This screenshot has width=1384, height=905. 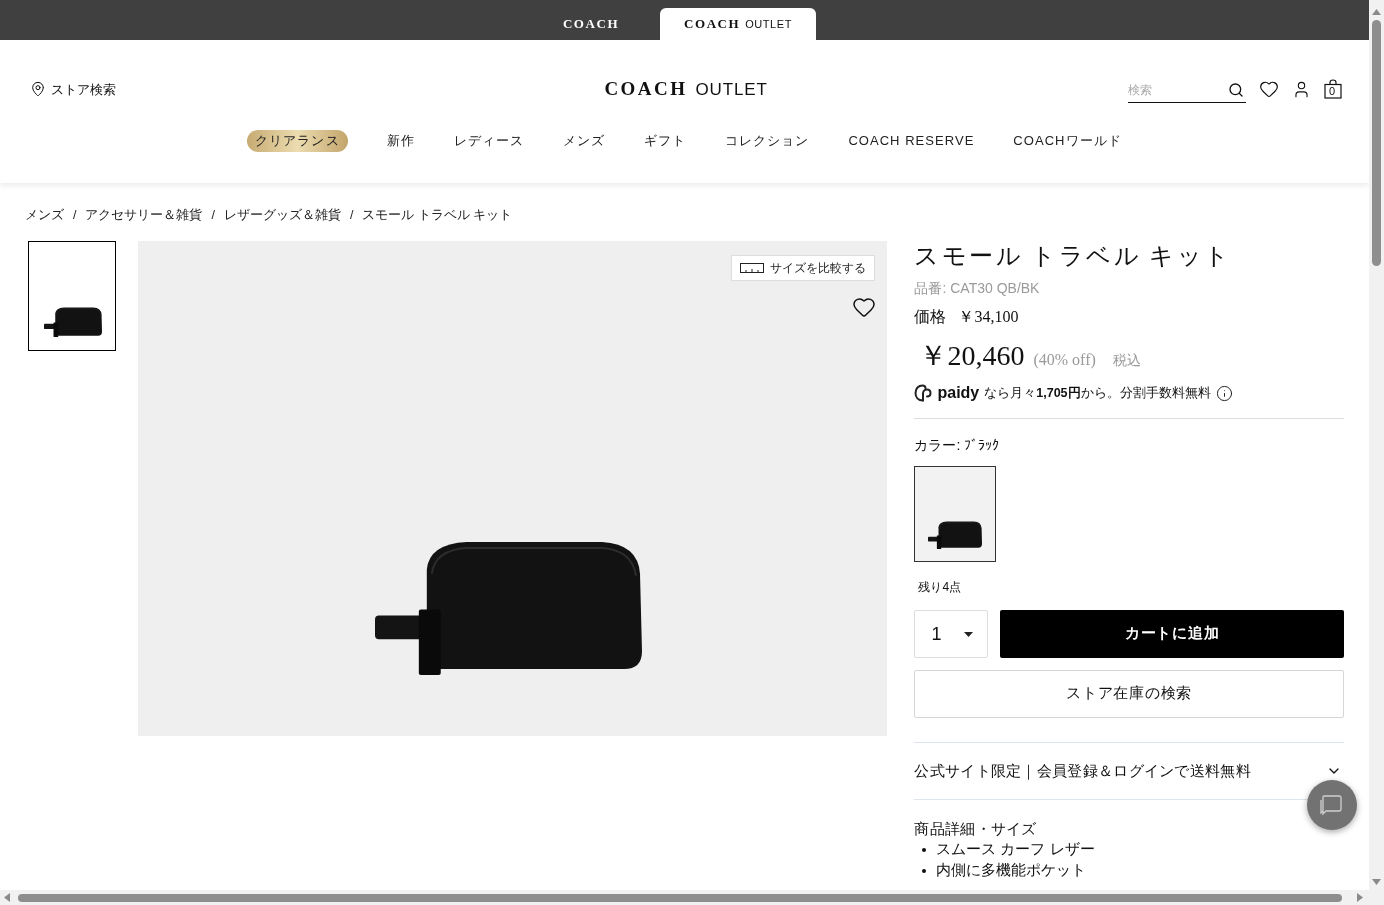 I want to click on user-icon, so click(x=1301, y=89).